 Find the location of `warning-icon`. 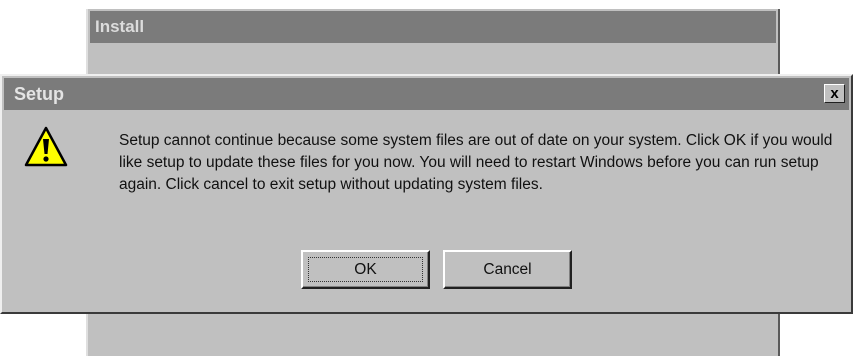

warning-icon is located at coordinates (46, 146).